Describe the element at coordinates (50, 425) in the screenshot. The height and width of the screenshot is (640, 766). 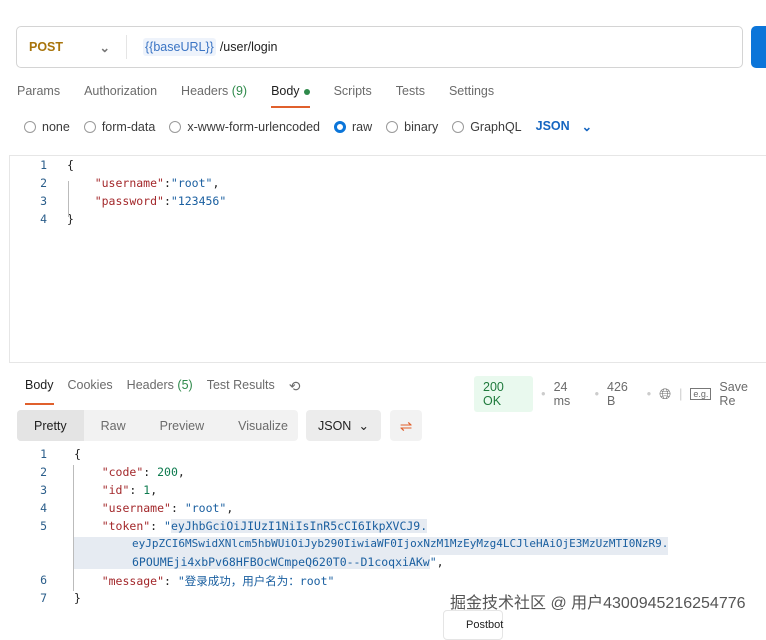
I see `view-pretty: Pretty` at that location.